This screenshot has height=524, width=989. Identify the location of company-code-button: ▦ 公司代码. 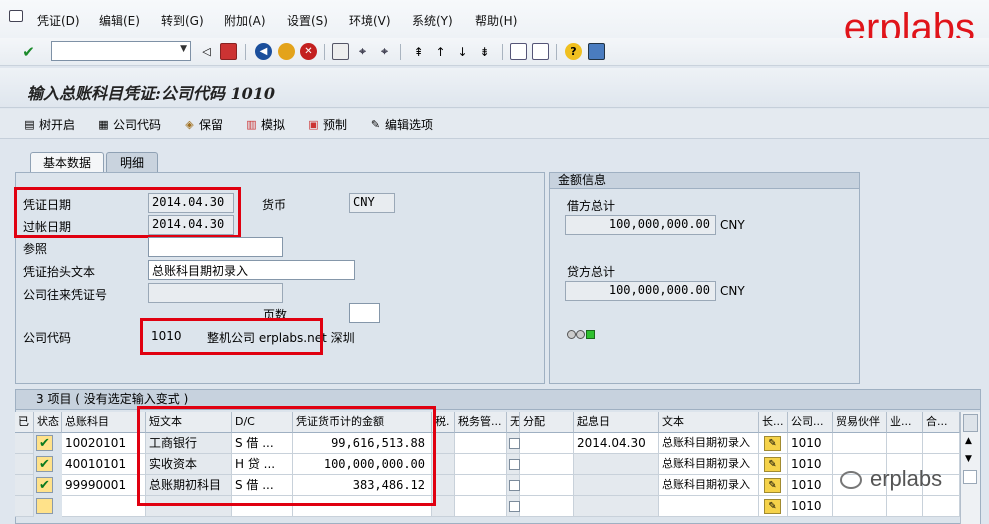
(129, 124).